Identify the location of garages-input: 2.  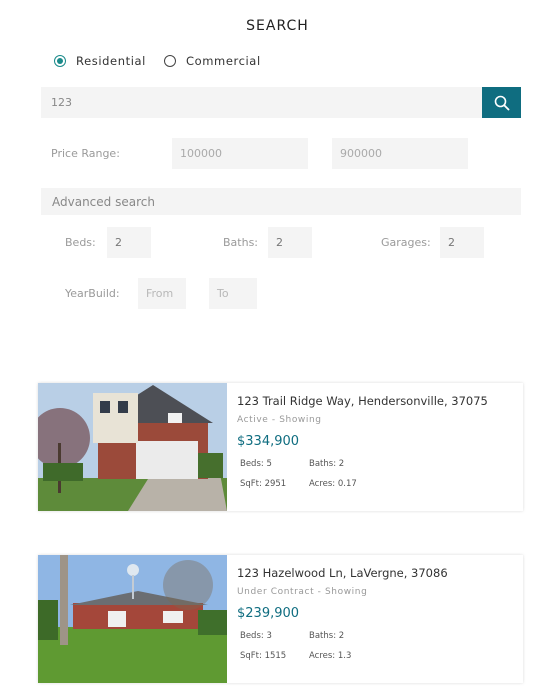
(462, 242).